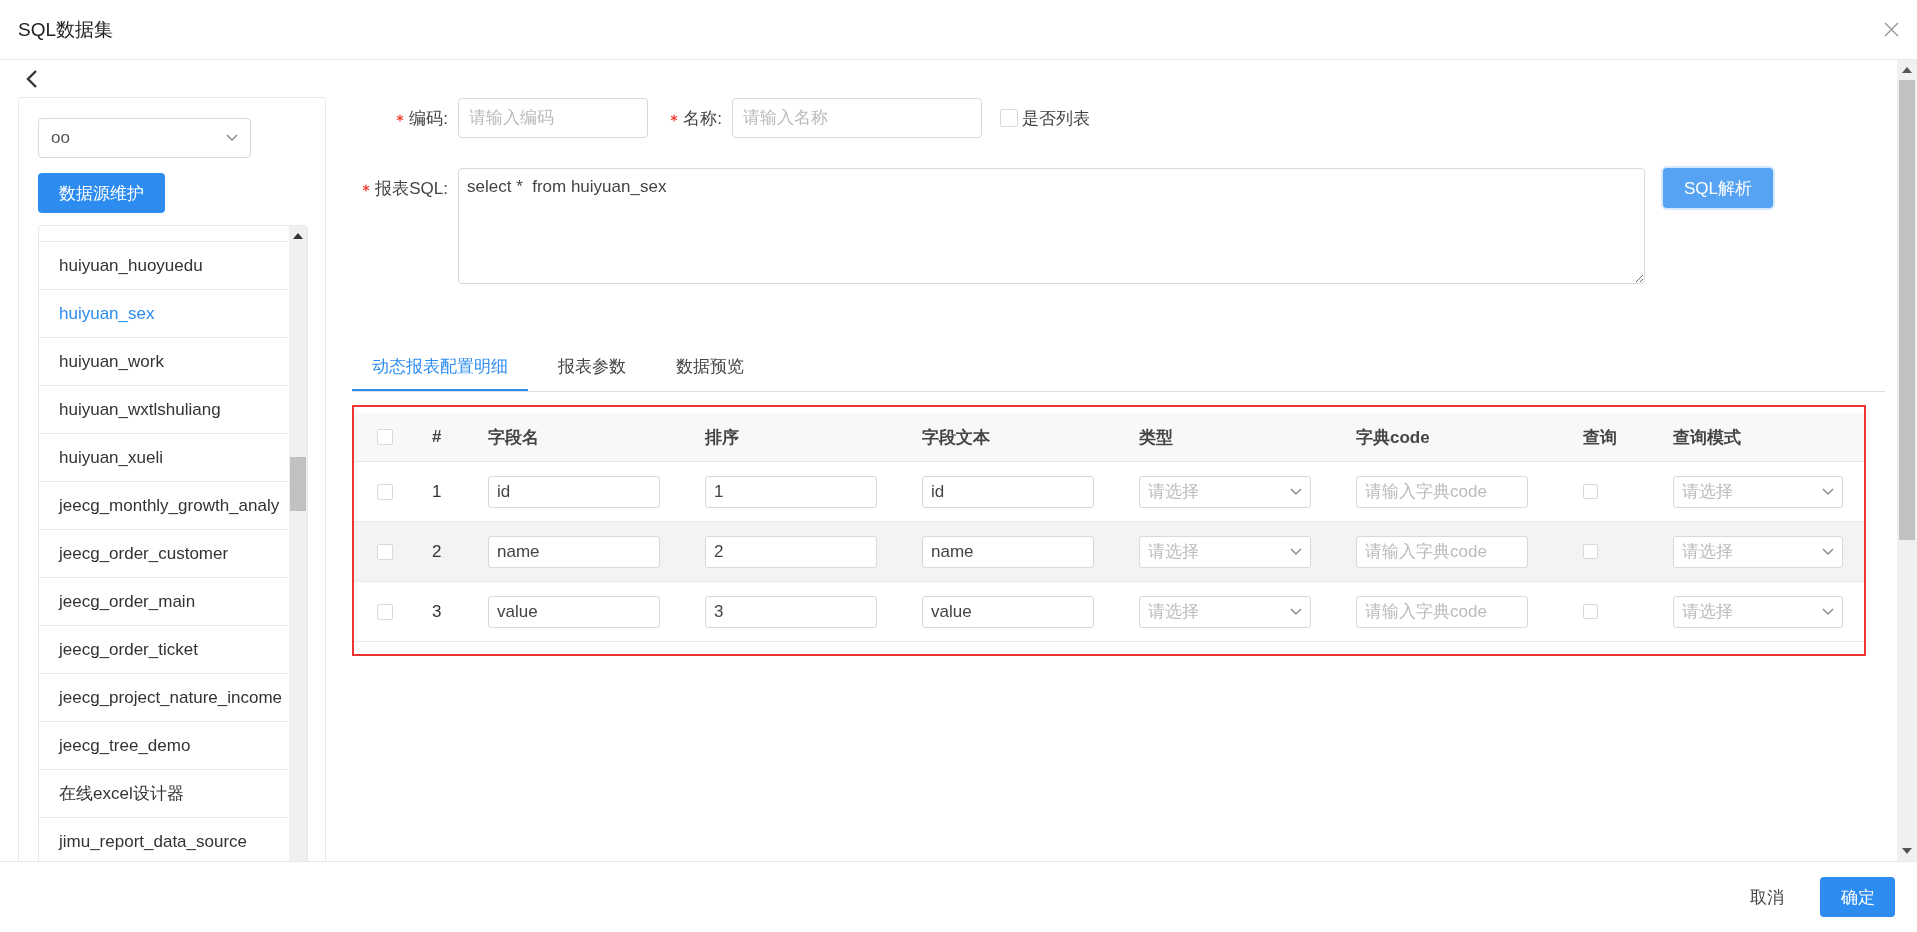 This screenshot has width=1917, height=932. I want to click on column-header: 查询, so click(1600, 437).